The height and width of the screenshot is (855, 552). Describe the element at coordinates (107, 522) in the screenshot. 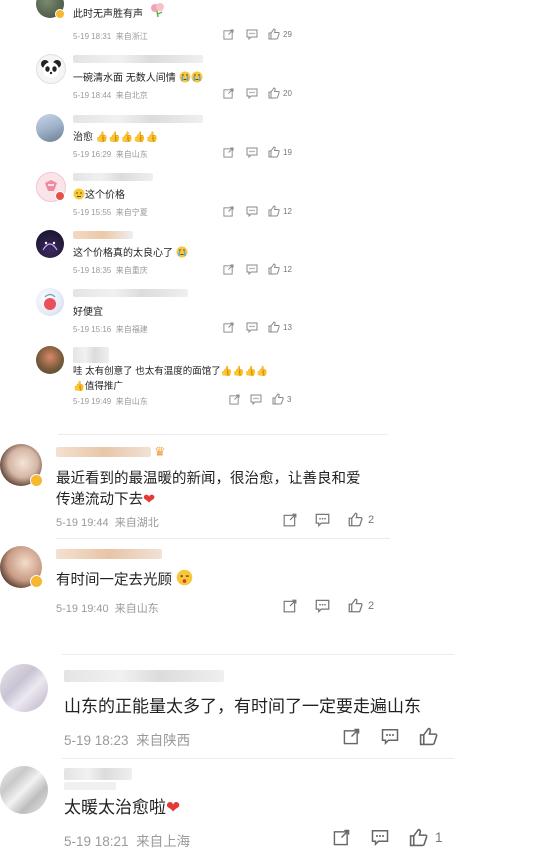

I see `comment-meta: 5-19 19:44 来自湖北` at that location.